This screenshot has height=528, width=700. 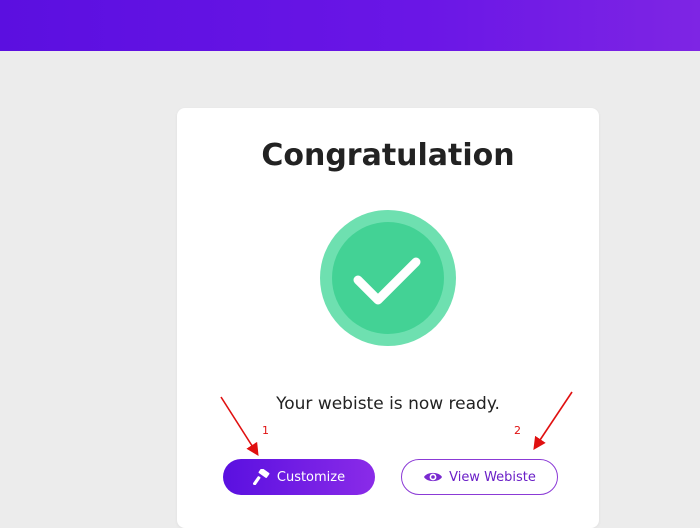 What do you see at coordinates (311, 477) in the screenshot?
I see `customize-button-label: Customize` at bounding box center [311, 477].